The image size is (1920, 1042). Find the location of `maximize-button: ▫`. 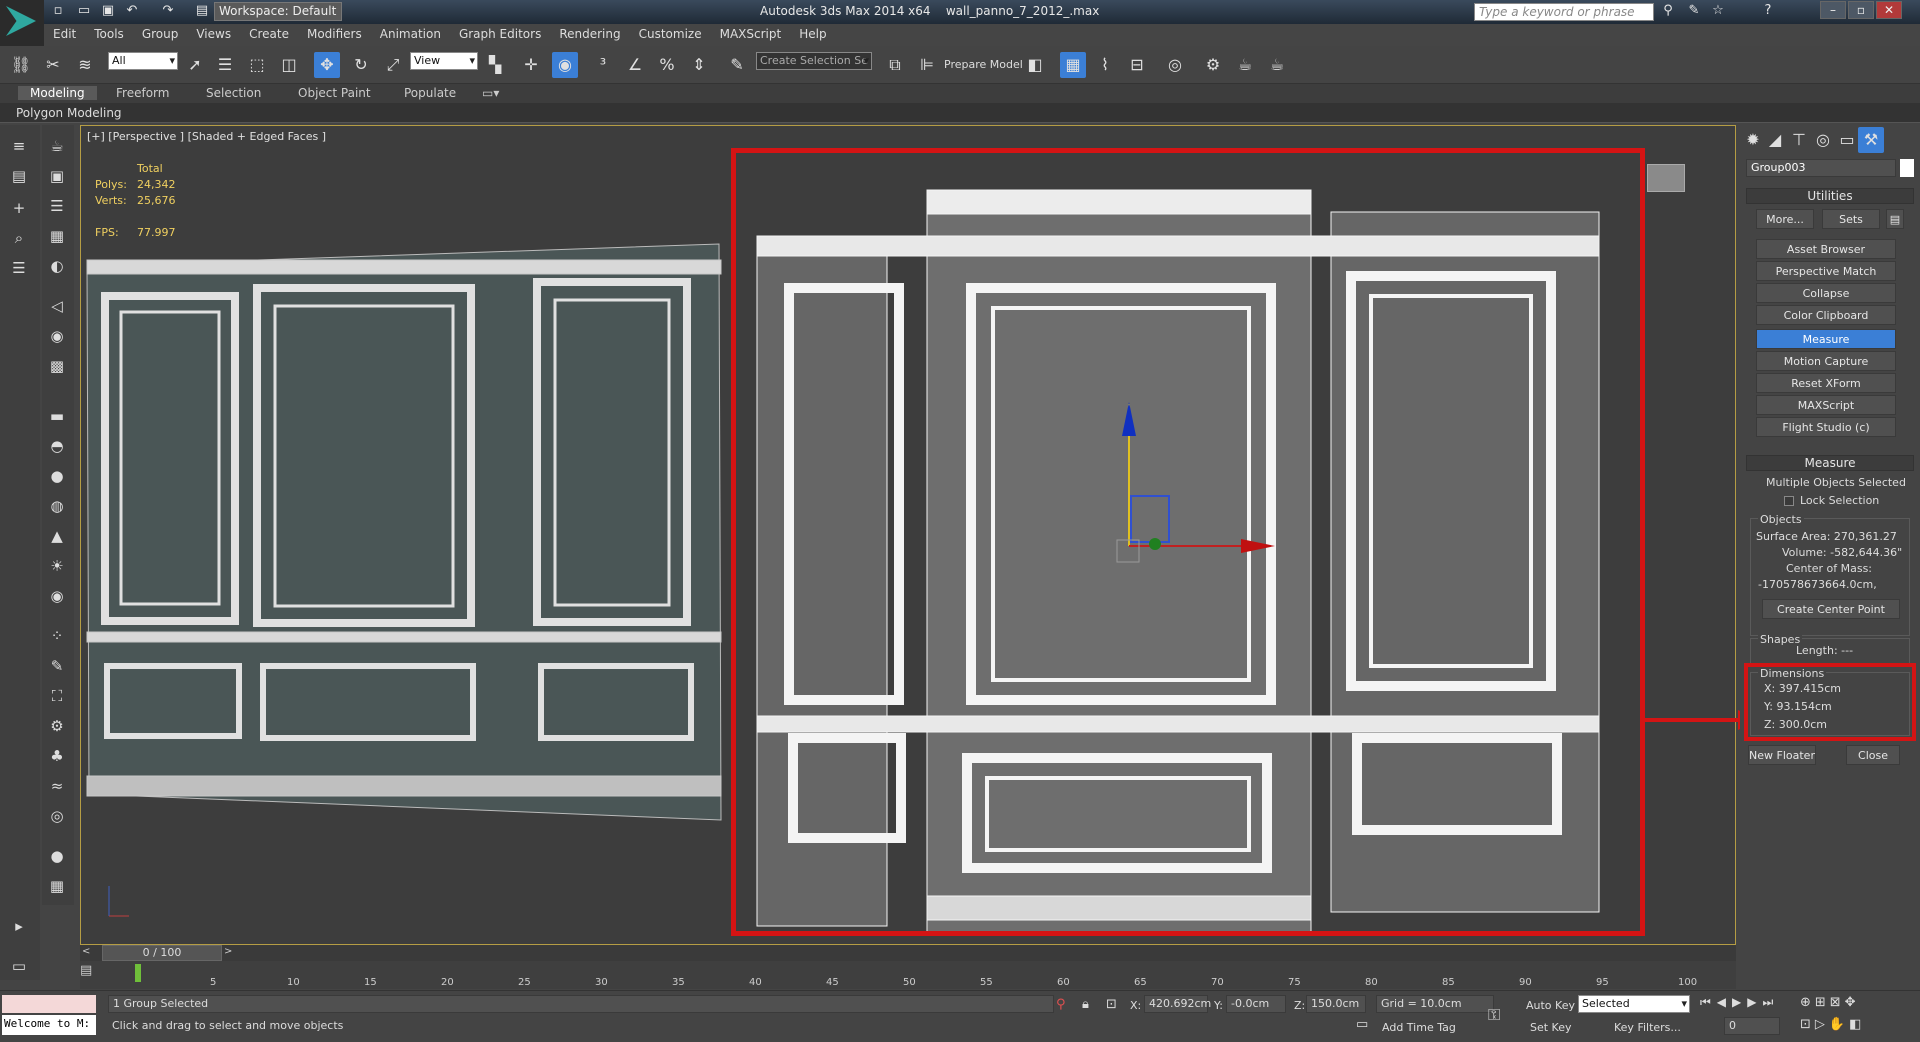

maximize-button: ▫ is located at coordinates (1861, 10).